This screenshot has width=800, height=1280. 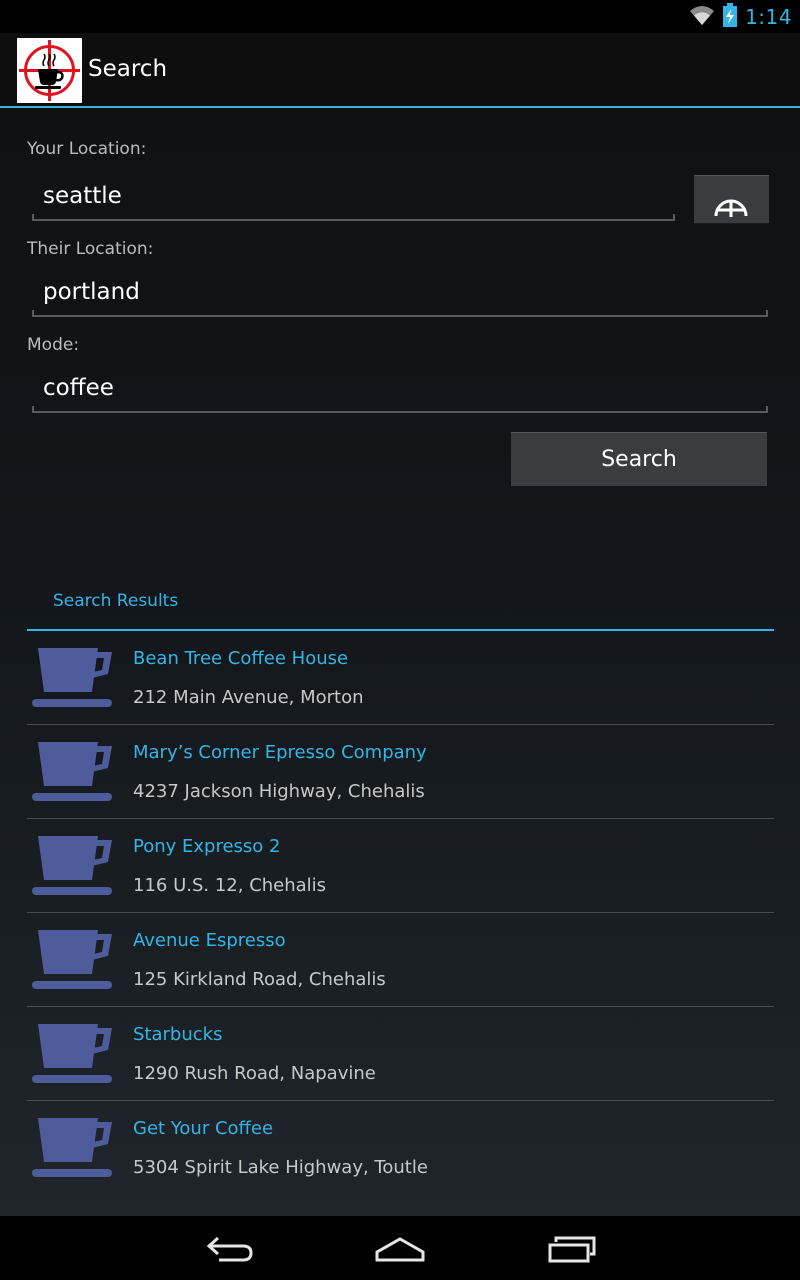 I want to click on action-bar: Search, so click(x=400, y=70).